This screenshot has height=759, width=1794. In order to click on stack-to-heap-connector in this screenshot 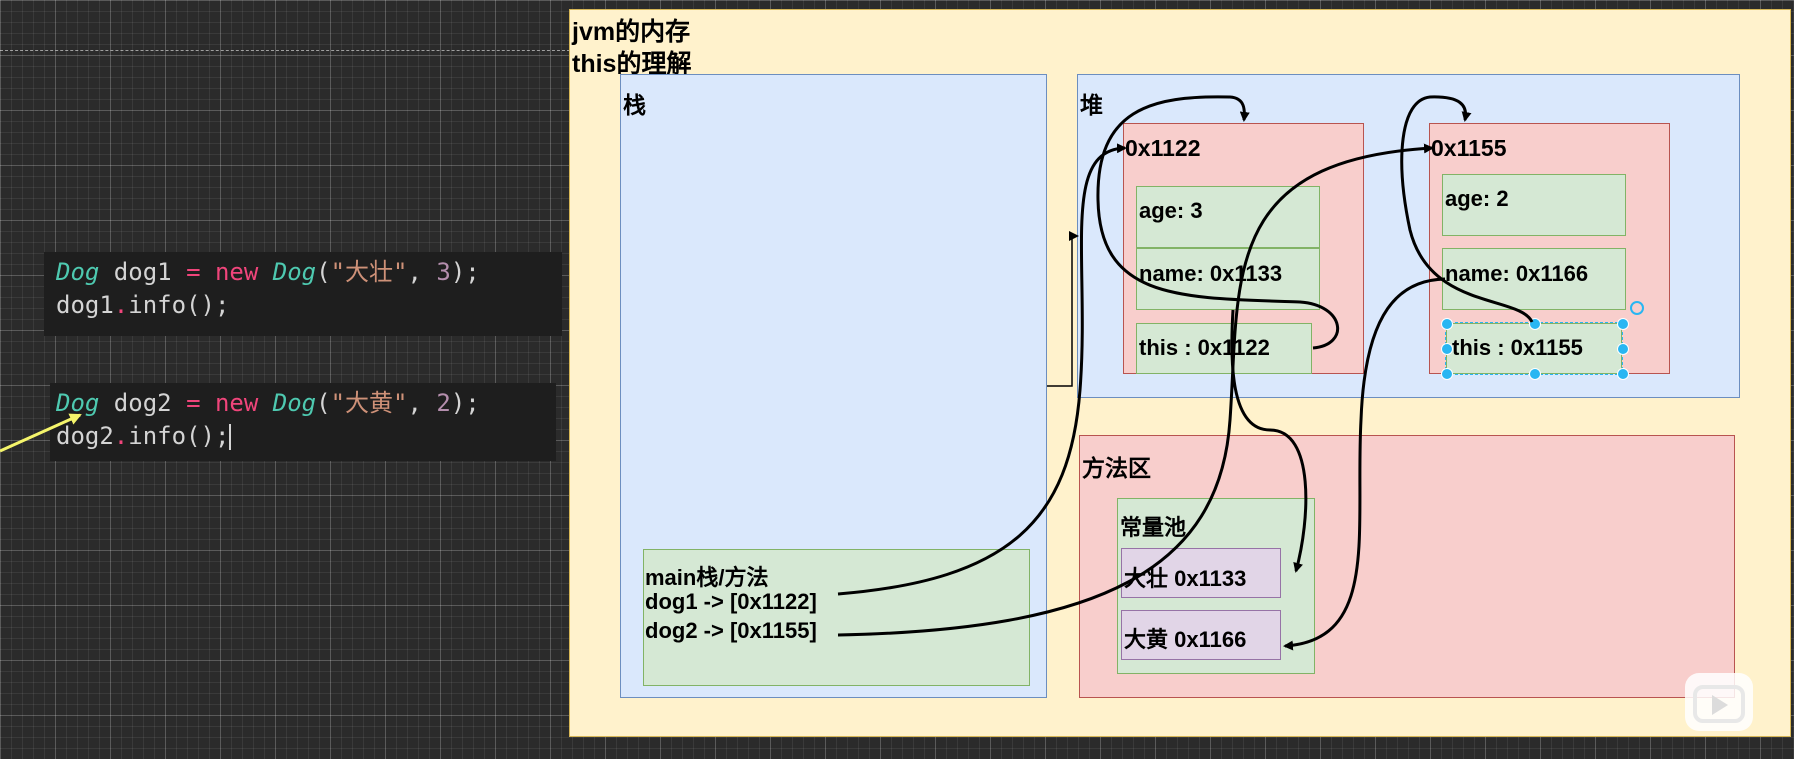, I will do `click(1063, 309)`.